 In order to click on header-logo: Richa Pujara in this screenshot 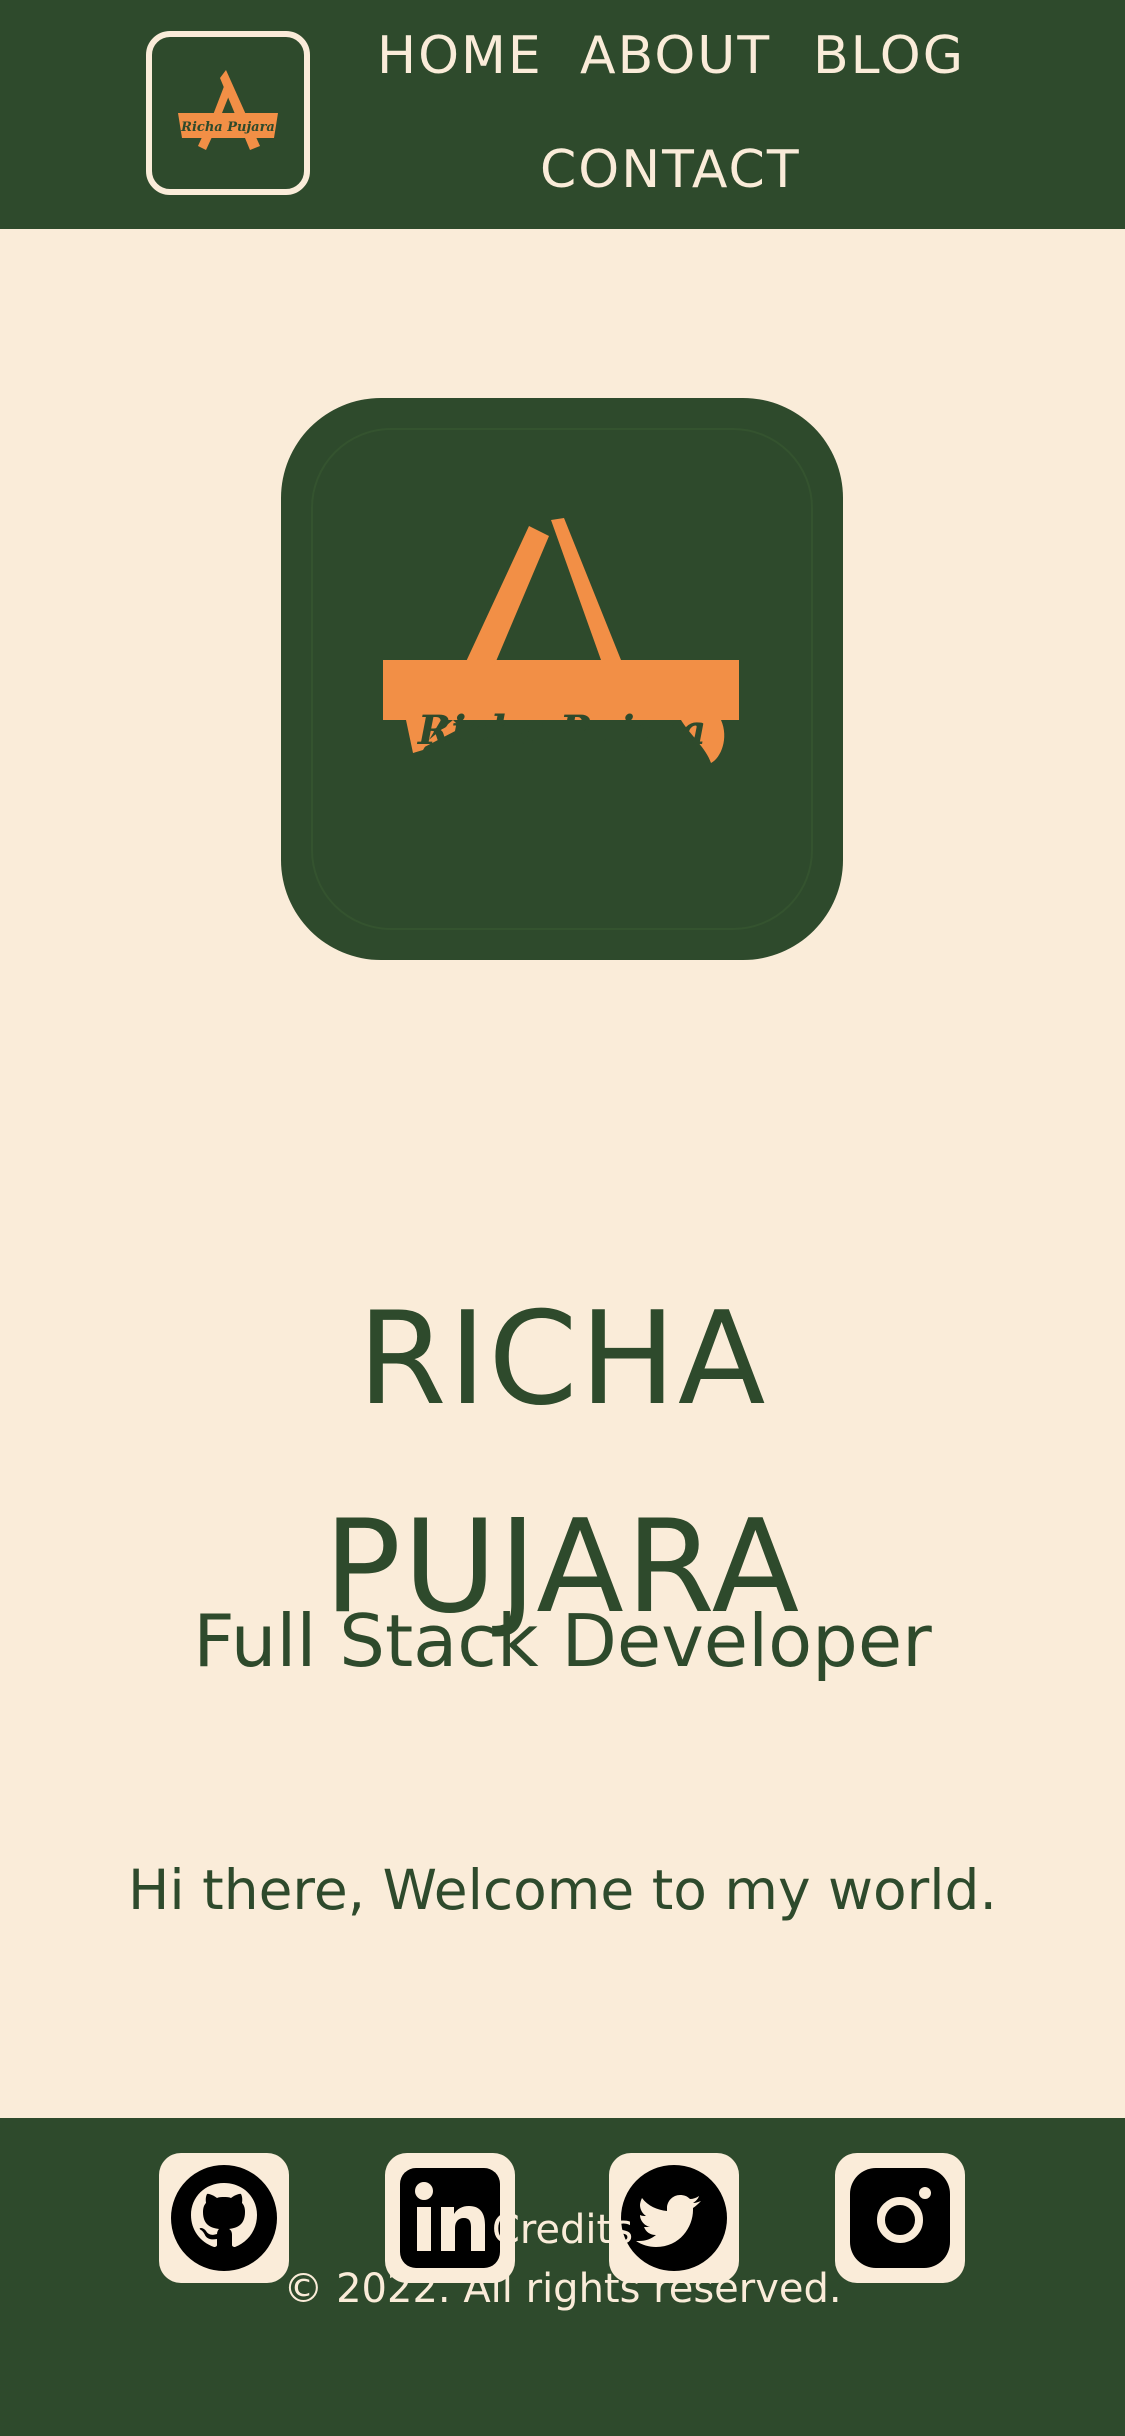, I will do `click(228, 113)`.